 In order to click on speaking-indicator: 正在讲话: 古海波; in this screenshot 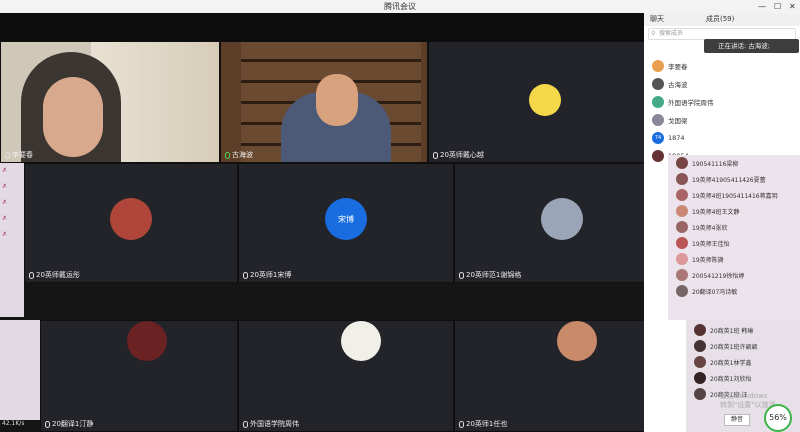, I will do `click(751, 46)`.